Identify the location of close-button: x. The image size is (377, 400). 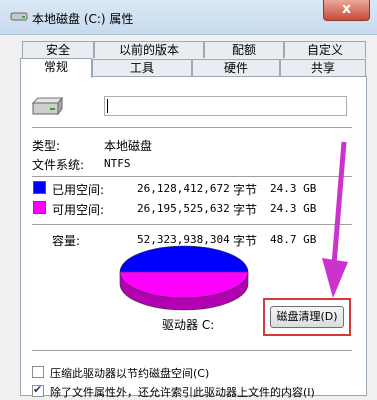
(346, 10).